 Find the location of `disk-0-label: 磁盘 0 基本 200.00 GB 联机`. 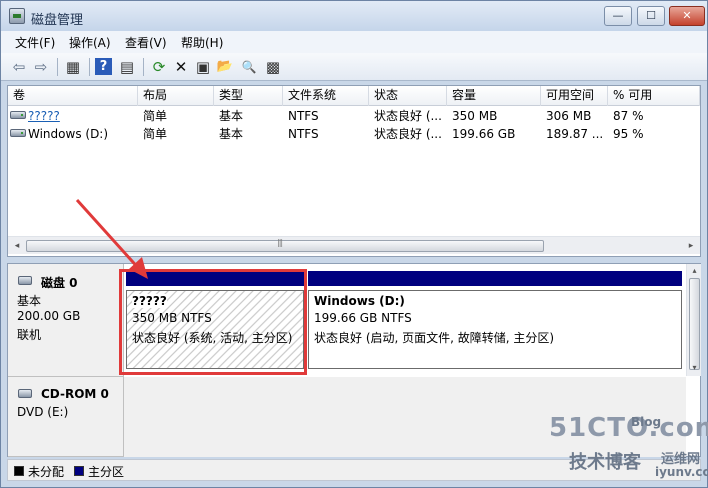

disk-0-label: 磁盘 0 基本 200.00 GB 联机 is located at coordinates (66, 320).